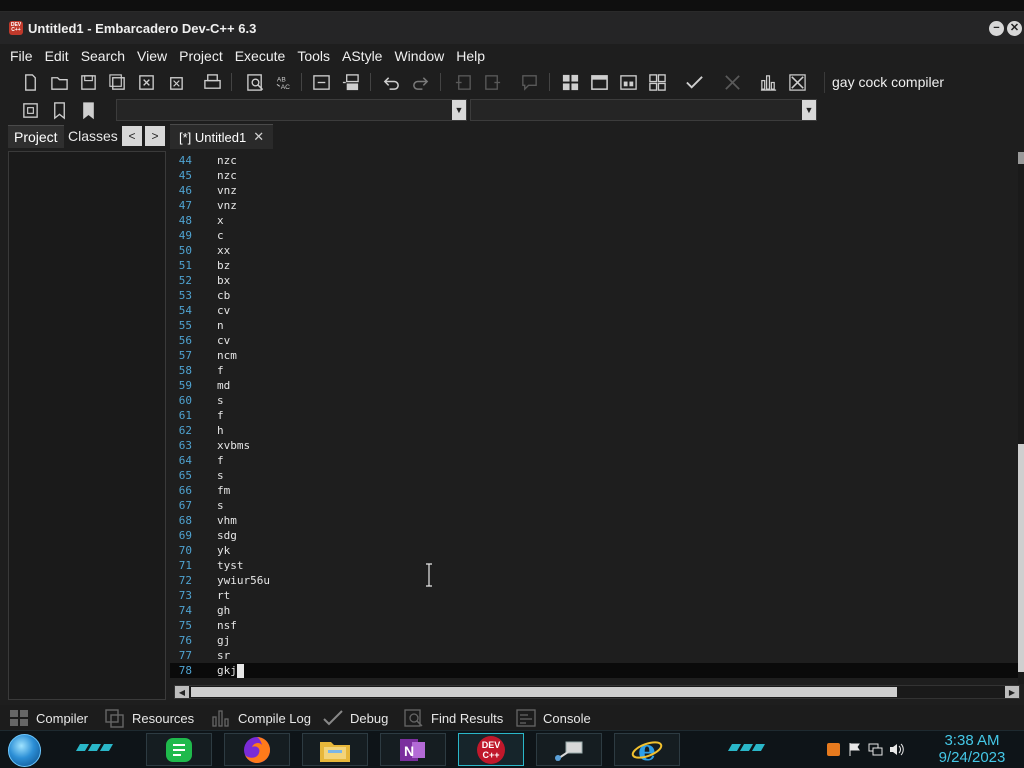  Describe the element at coordinates (30, 110) in the screenshot. I see `insert-icon` at that location.